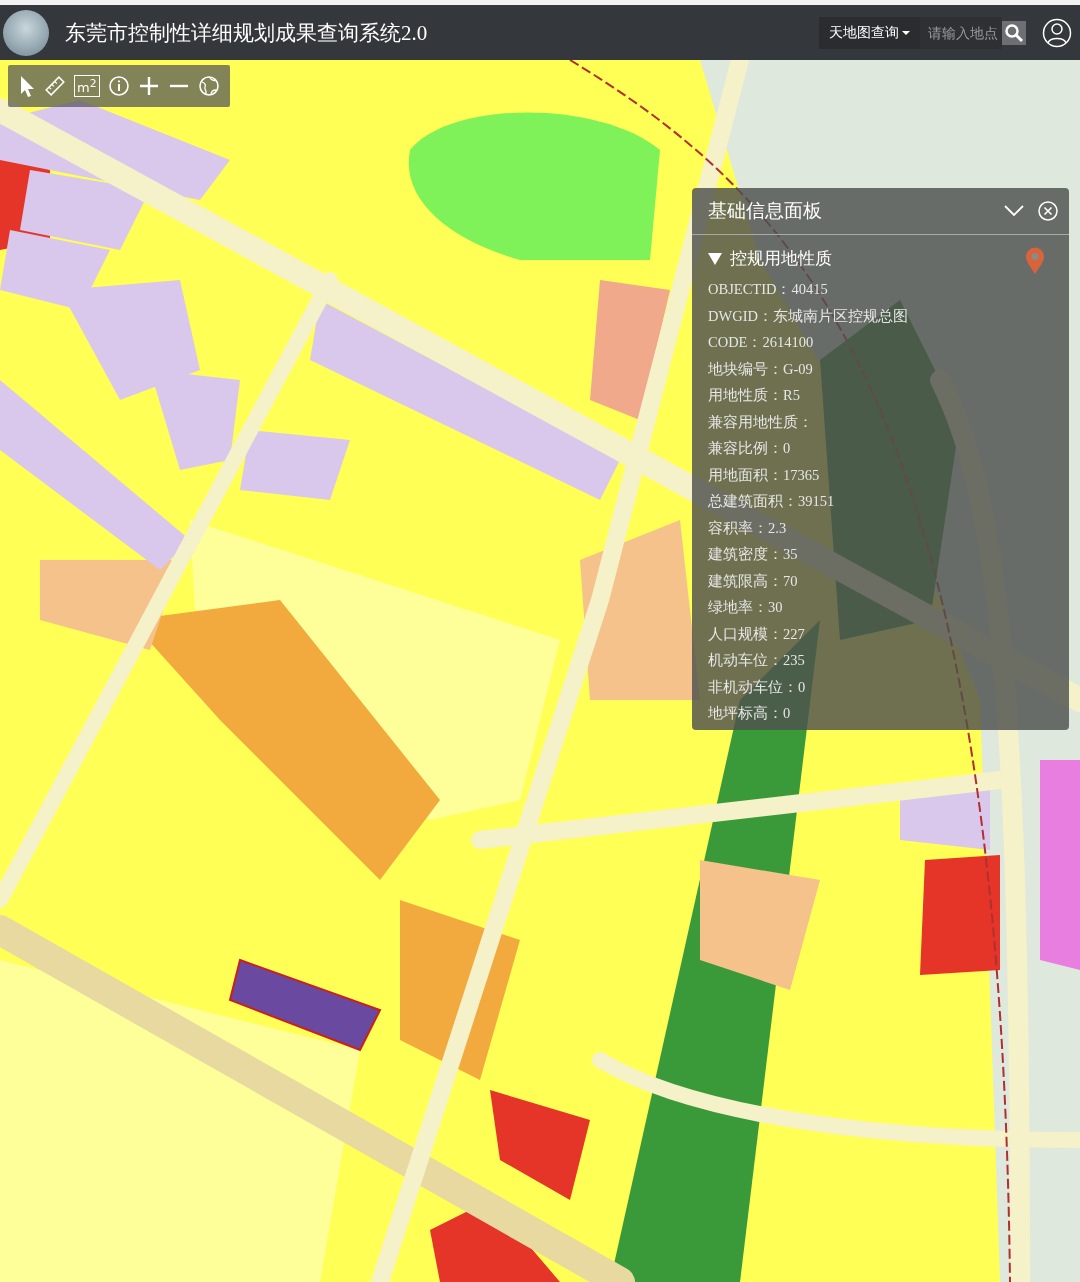 Image resolution: width=1080 pixels, height=1282 pixels. Describe the element at coordinates (768, 289) in the screenshot. I see `attribute-row-text: OBJECTID：40415` at that location.